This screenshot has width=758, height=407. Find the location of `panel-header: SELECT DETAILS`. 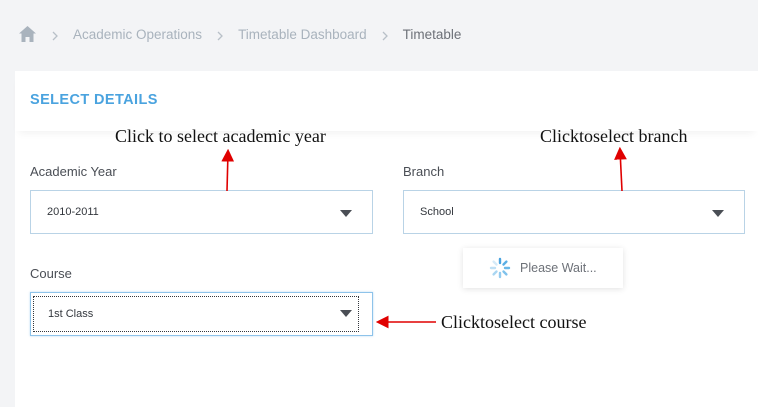

panel-header: SELECT DETAILS is located at coordinates (386, 101).